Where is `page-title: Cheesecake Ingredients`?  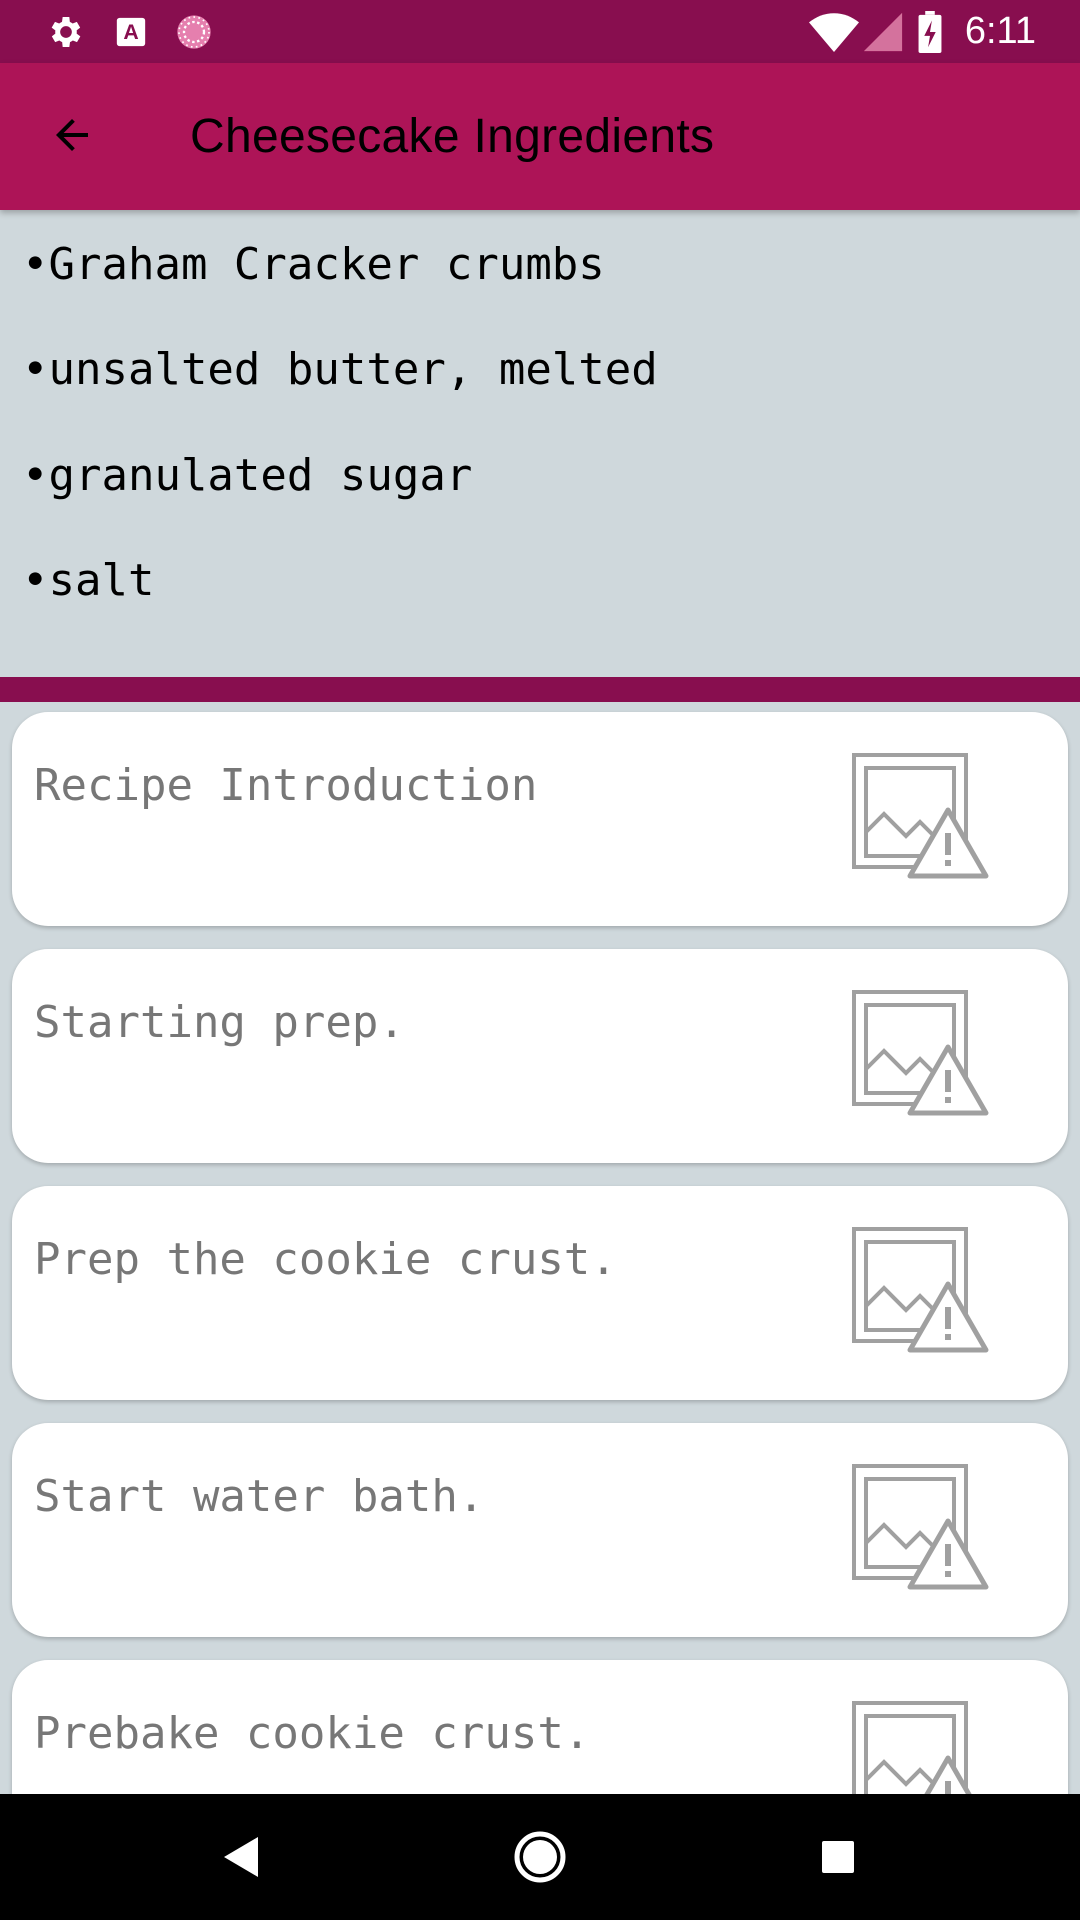 page-title: Cheesecake Ingredients is located at coordinates (452, 136).